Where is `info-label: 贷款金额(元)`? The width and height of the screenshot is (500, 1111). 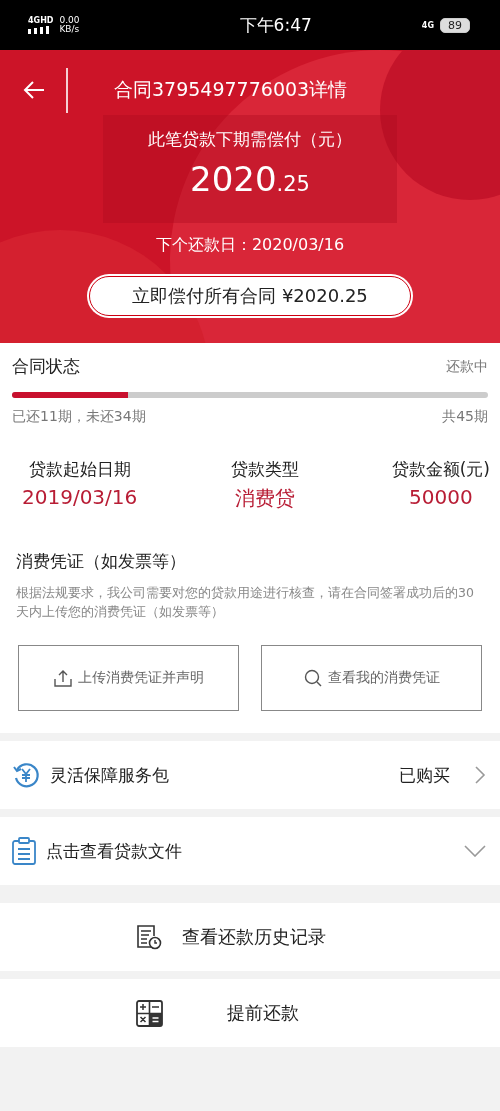
info-label: 贷款金额(元) is located at coordinates (440, 469).